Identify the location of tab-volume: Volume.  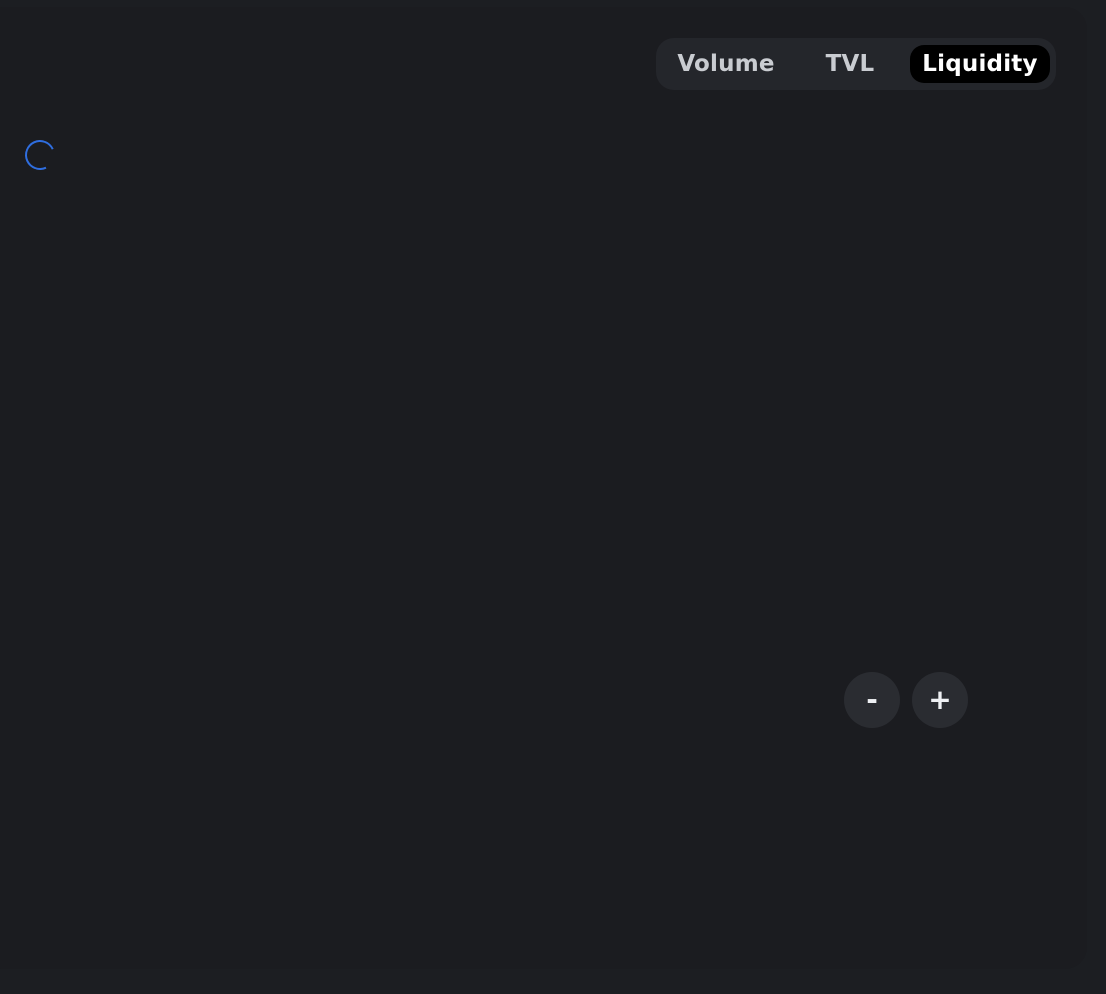
(726, 64).